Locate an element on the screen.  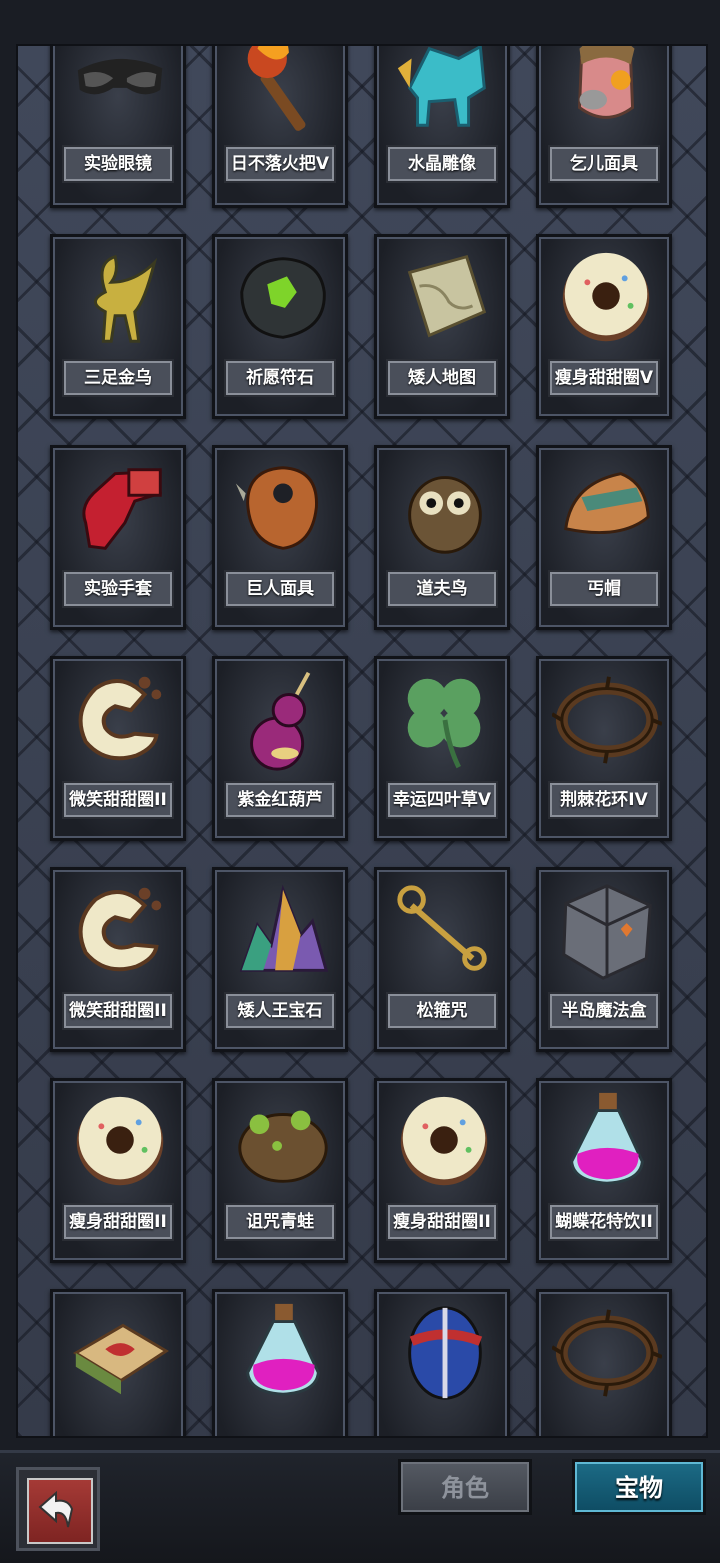
treasure-item-label: 祈愿符石 is located at coordinates (280, 378).